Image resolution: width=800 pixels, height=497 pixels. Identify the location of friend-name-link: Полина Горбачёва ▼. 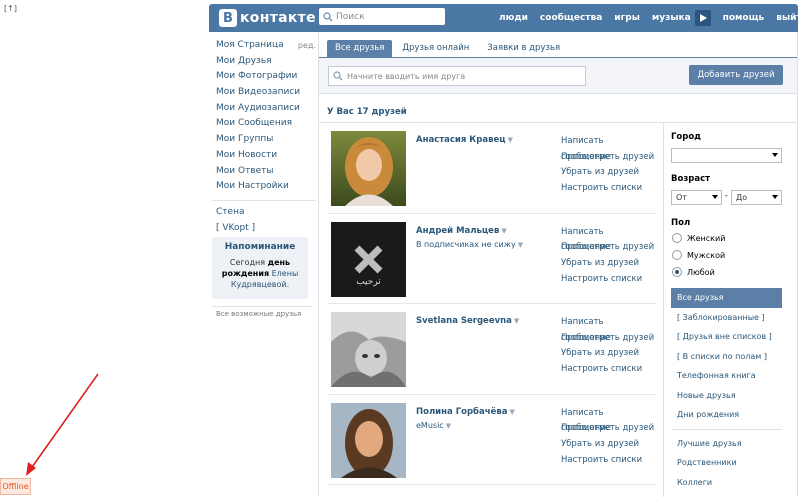
(465, 412).